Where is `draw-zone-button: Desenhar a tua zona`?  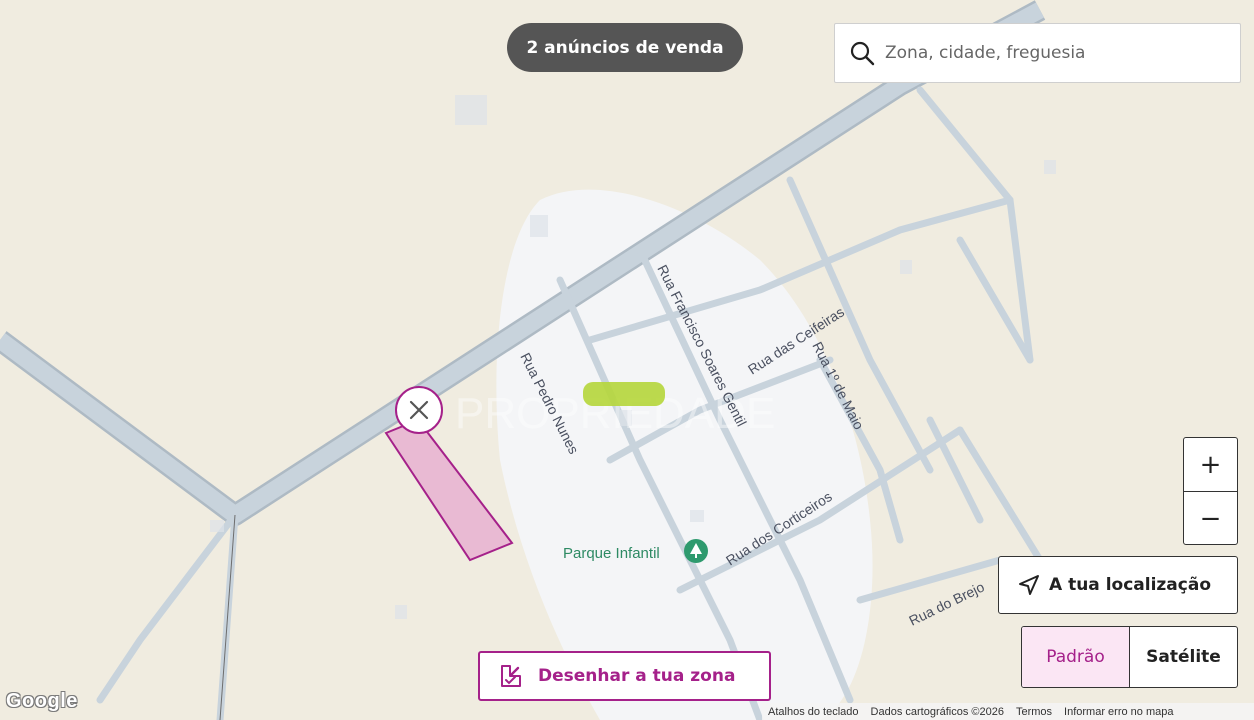 draw-zone-button: Desenhar a tua zona is located at coordinates (624, 676).